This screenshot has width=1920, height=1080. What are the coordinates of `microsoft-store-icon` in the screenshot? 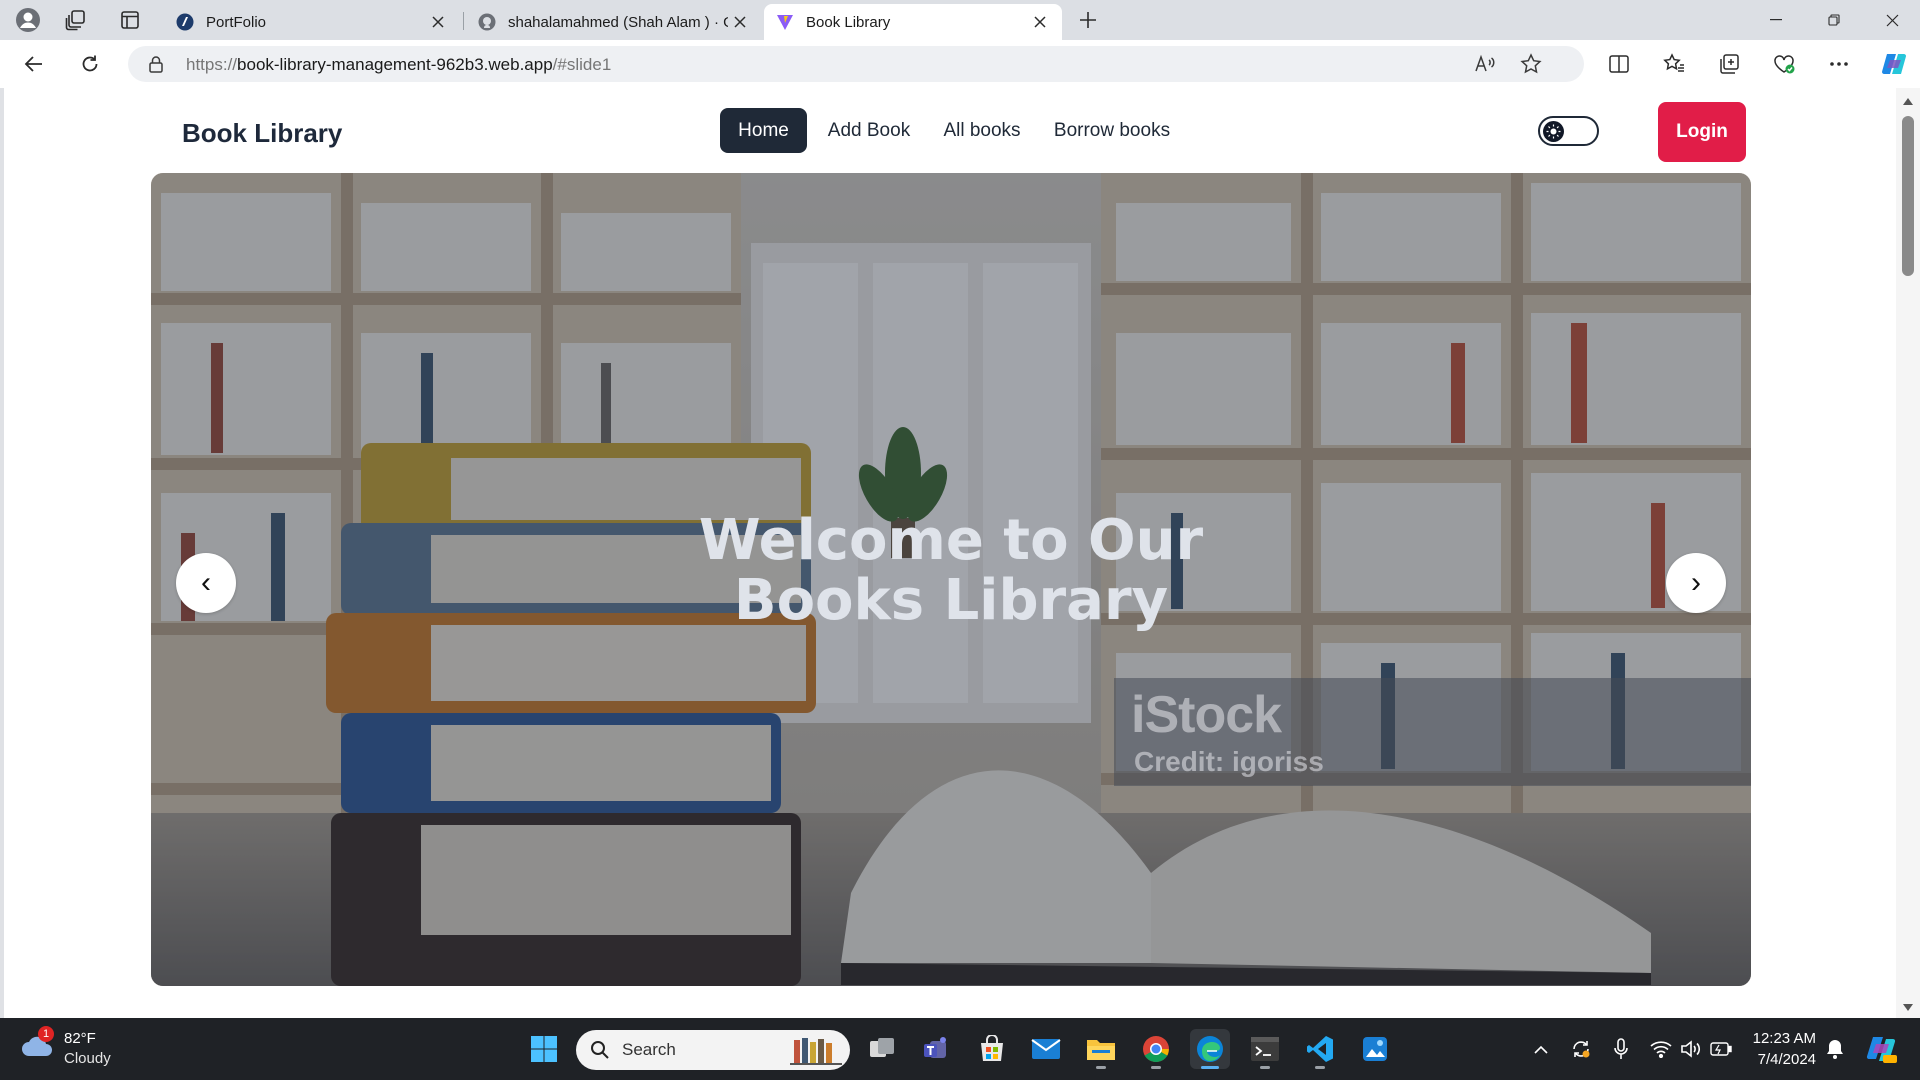 It's located at (992, 1049).